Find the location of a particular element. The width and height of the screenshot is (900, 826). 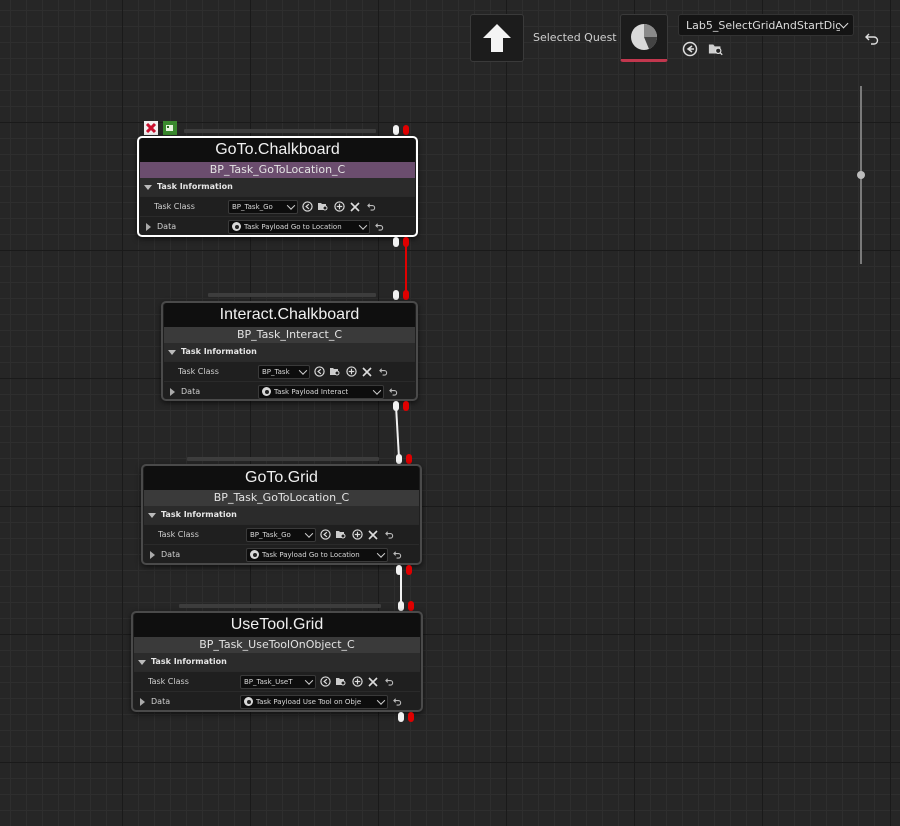

data-row: Data Task Payload Interact is located at coordinates (289, 391).